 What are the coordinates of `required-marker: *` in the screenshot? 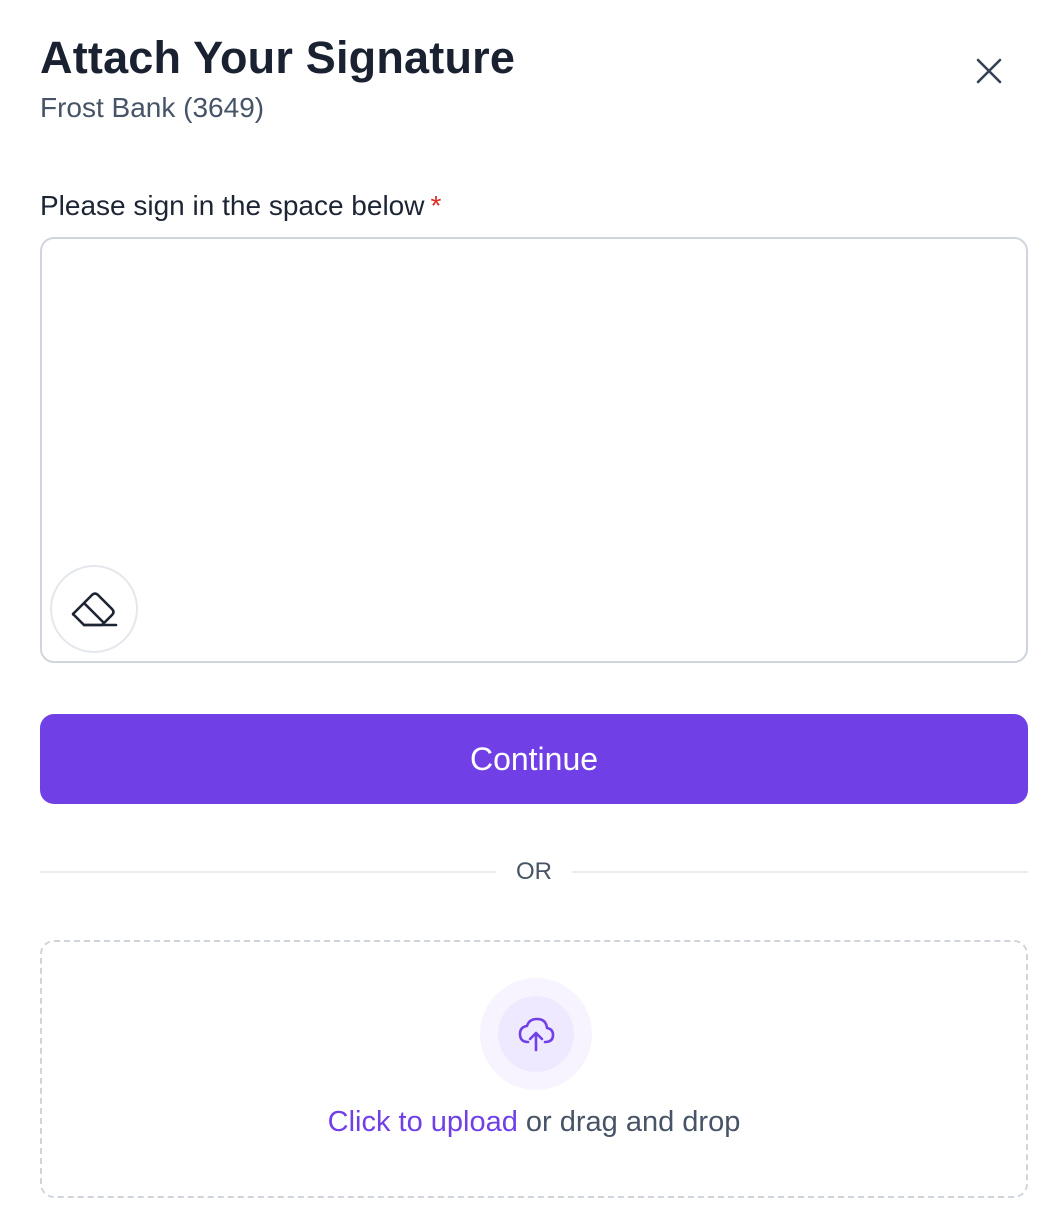 It's located at (436, 205).